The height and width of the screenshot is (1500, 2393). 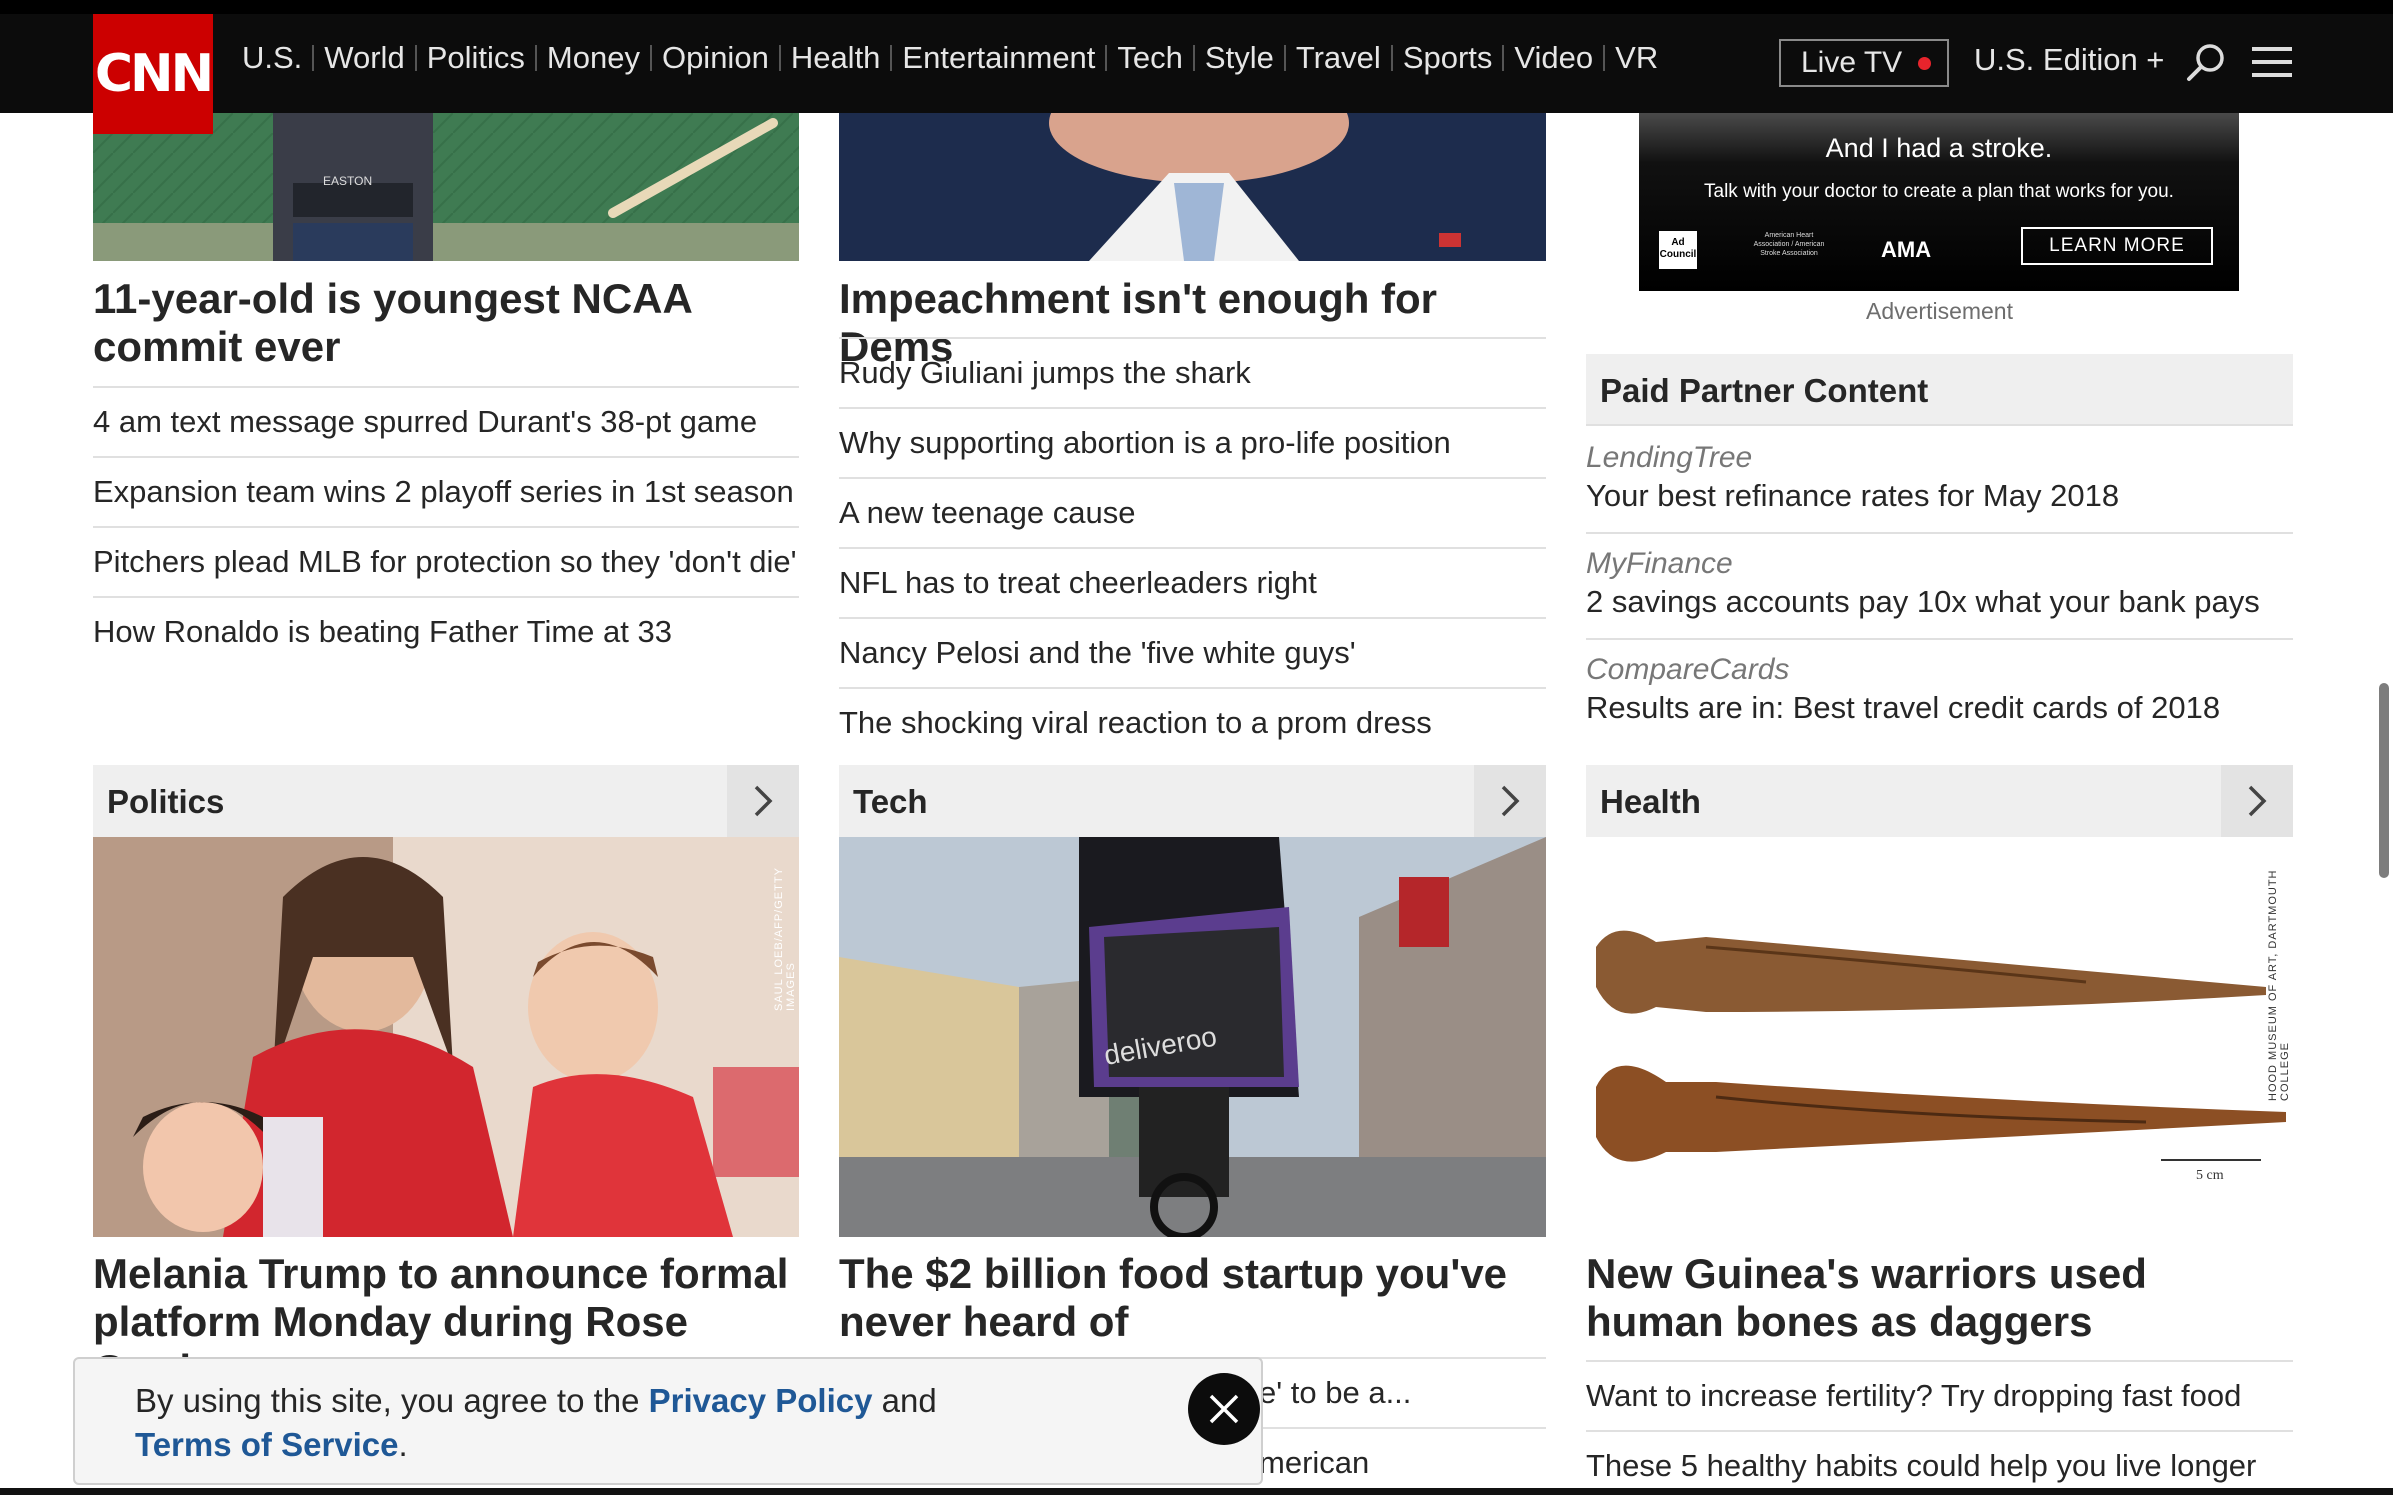 I want to click on edition-selector: U.S. Edition +, so click(x=2069, y=60).